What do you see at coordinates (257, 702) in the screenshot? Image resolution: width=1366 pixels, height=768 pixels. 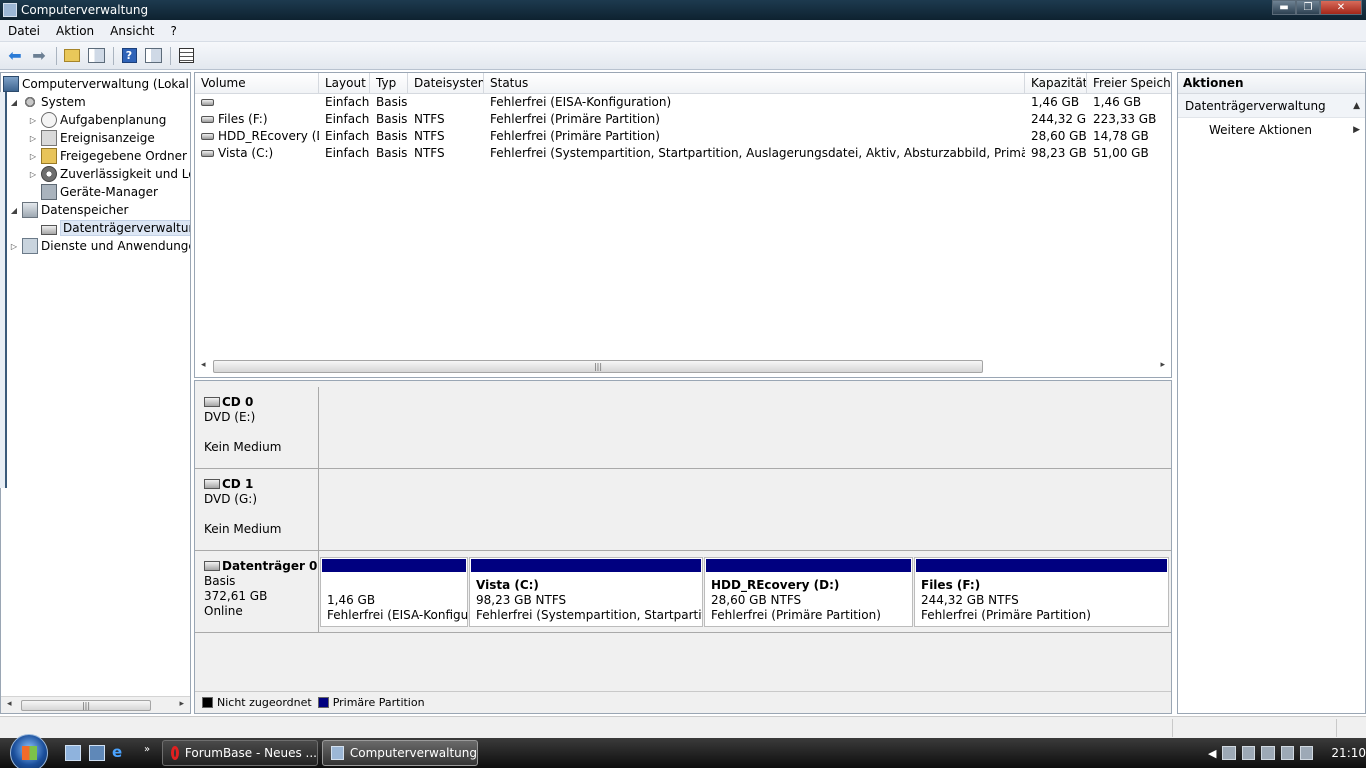 I see `legend-item: Nicht zugeordnet` at bounding box center [257, 702].